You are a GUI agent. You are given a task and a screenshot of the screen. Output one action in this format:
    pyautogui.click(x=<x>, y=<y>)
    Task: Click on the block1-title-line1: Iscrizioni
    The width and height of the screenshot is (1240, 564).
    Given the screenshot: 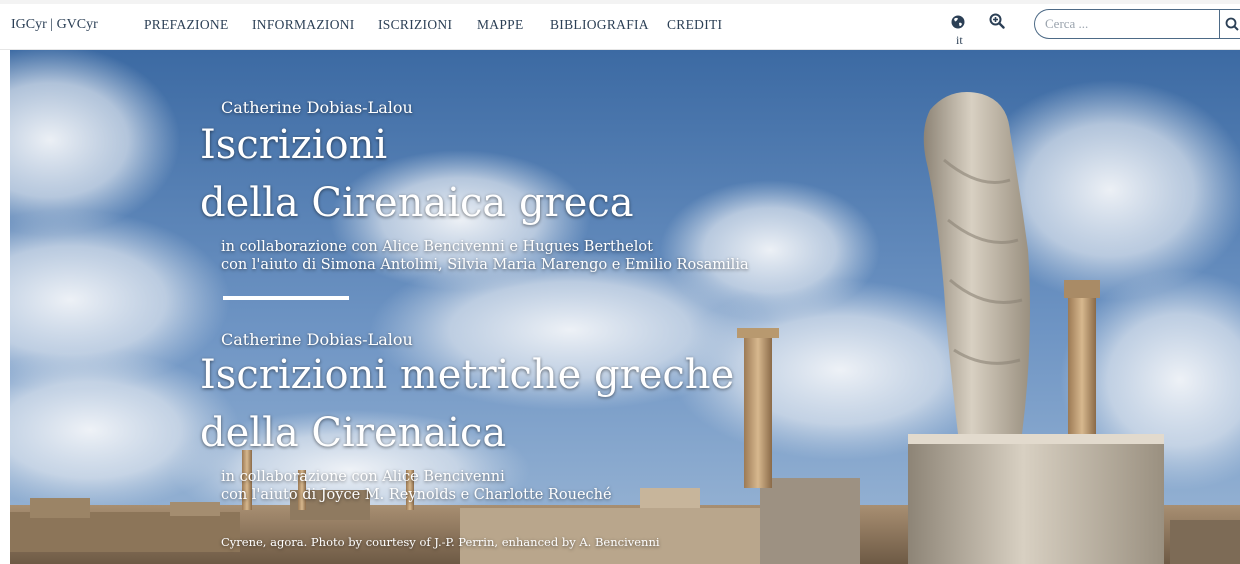 What is the action you would take?
    pyautogui.click(x=293, y=145)
    